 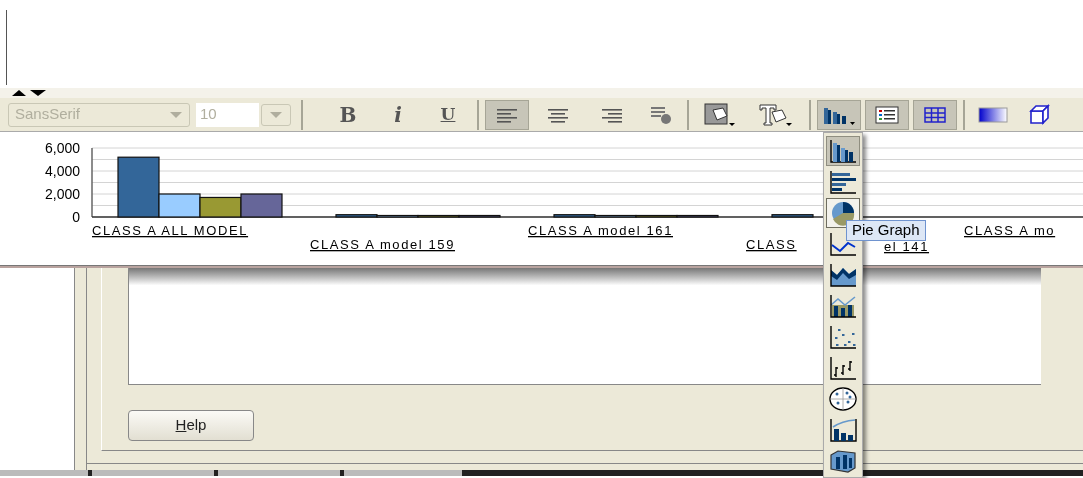 What do you see at coordinates (398, 114) in the screenshot?
I see `italic-button: i` at bounding box center [398, 114].